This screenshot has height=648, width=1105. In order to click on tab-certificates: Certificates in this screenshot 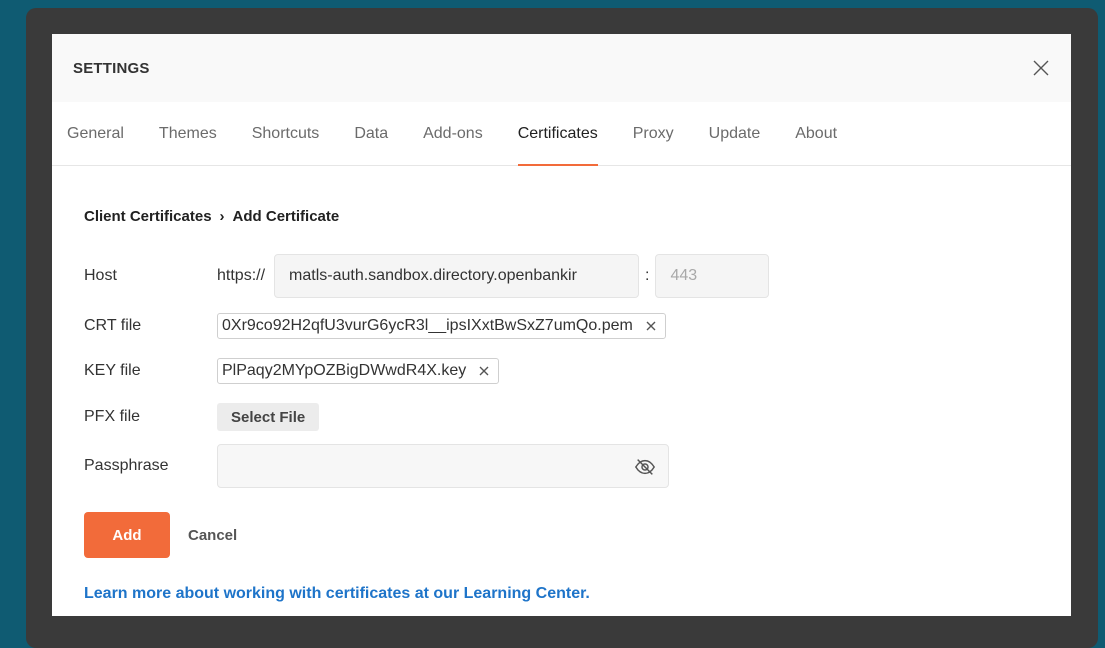, I will do `click(557, 134)`.